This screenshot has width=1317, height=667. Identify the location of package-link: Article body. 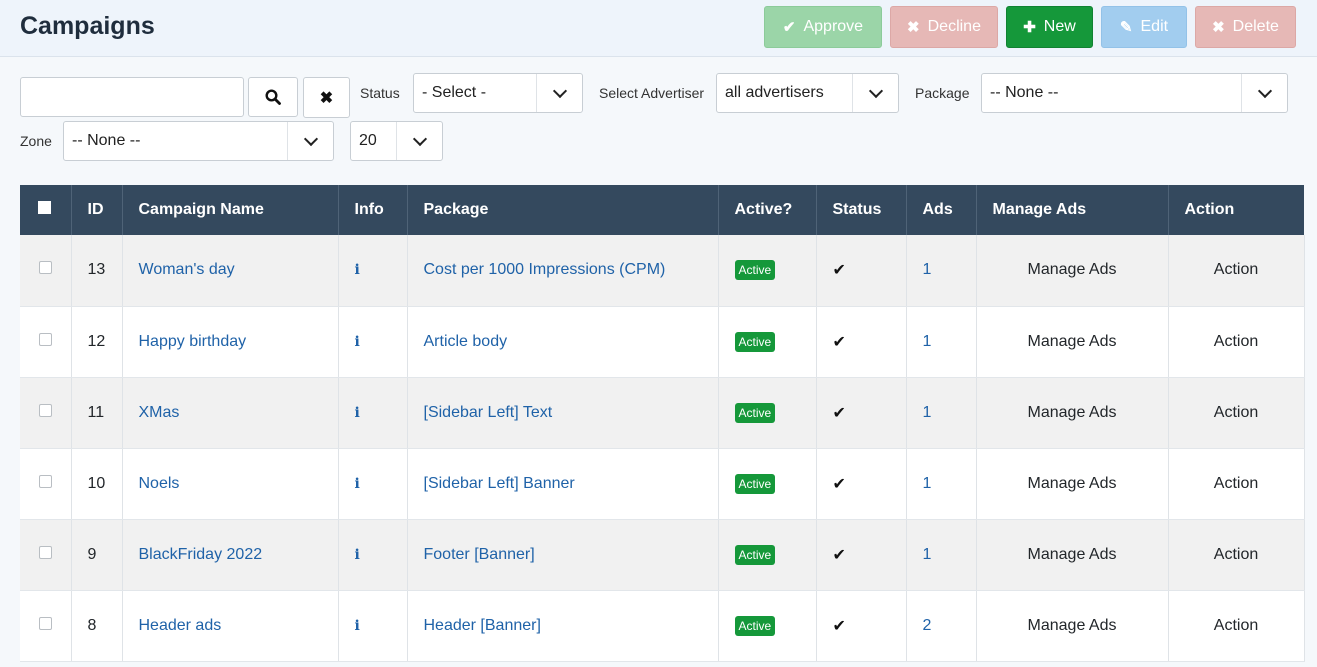
(563, 342).